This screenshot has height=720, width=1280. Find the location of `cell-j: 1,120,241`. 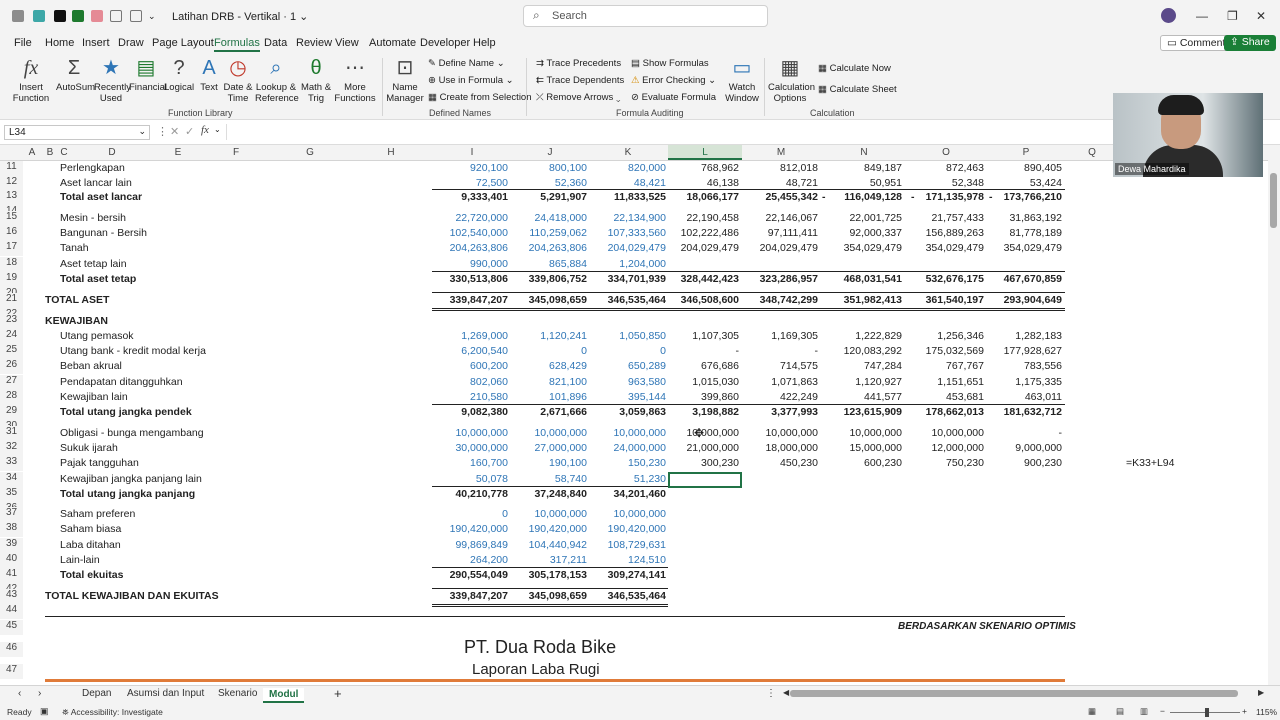

cell-j: 1,120,241 is located at coordinates (563, 336).